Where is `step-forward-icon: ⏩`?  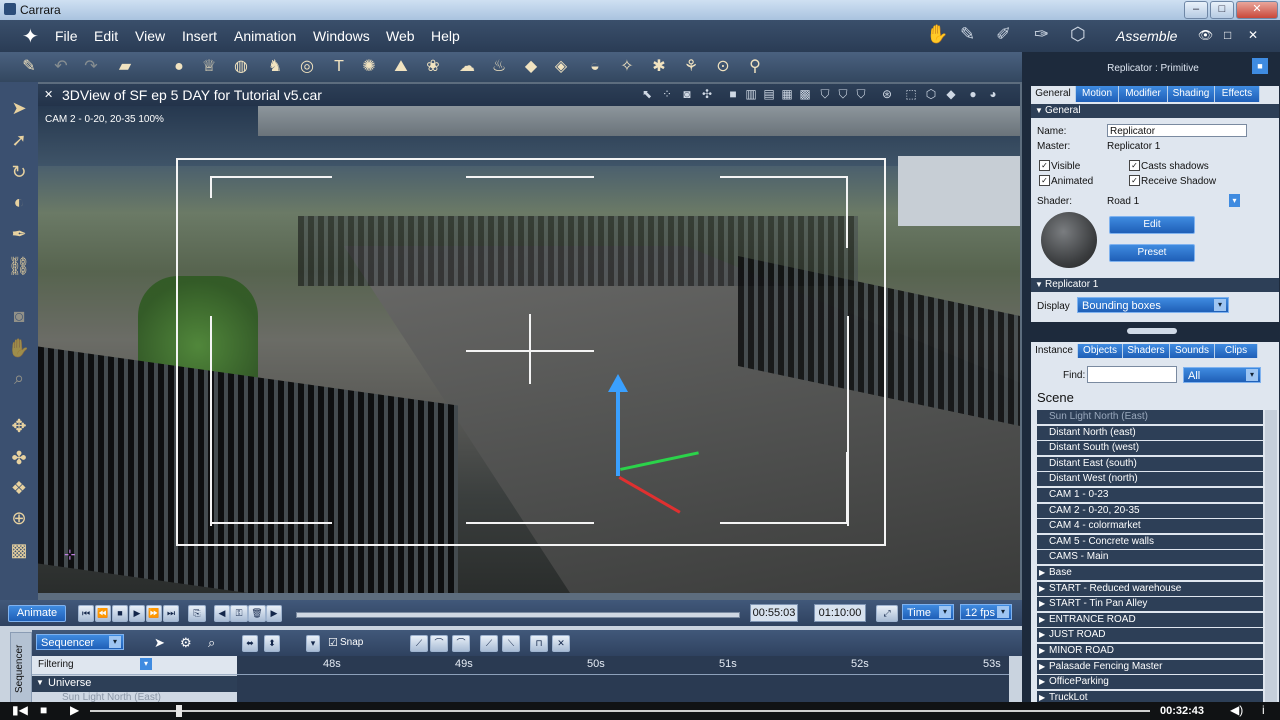
step-forward-icon: ⏩ is located at coordinates (154, 613).